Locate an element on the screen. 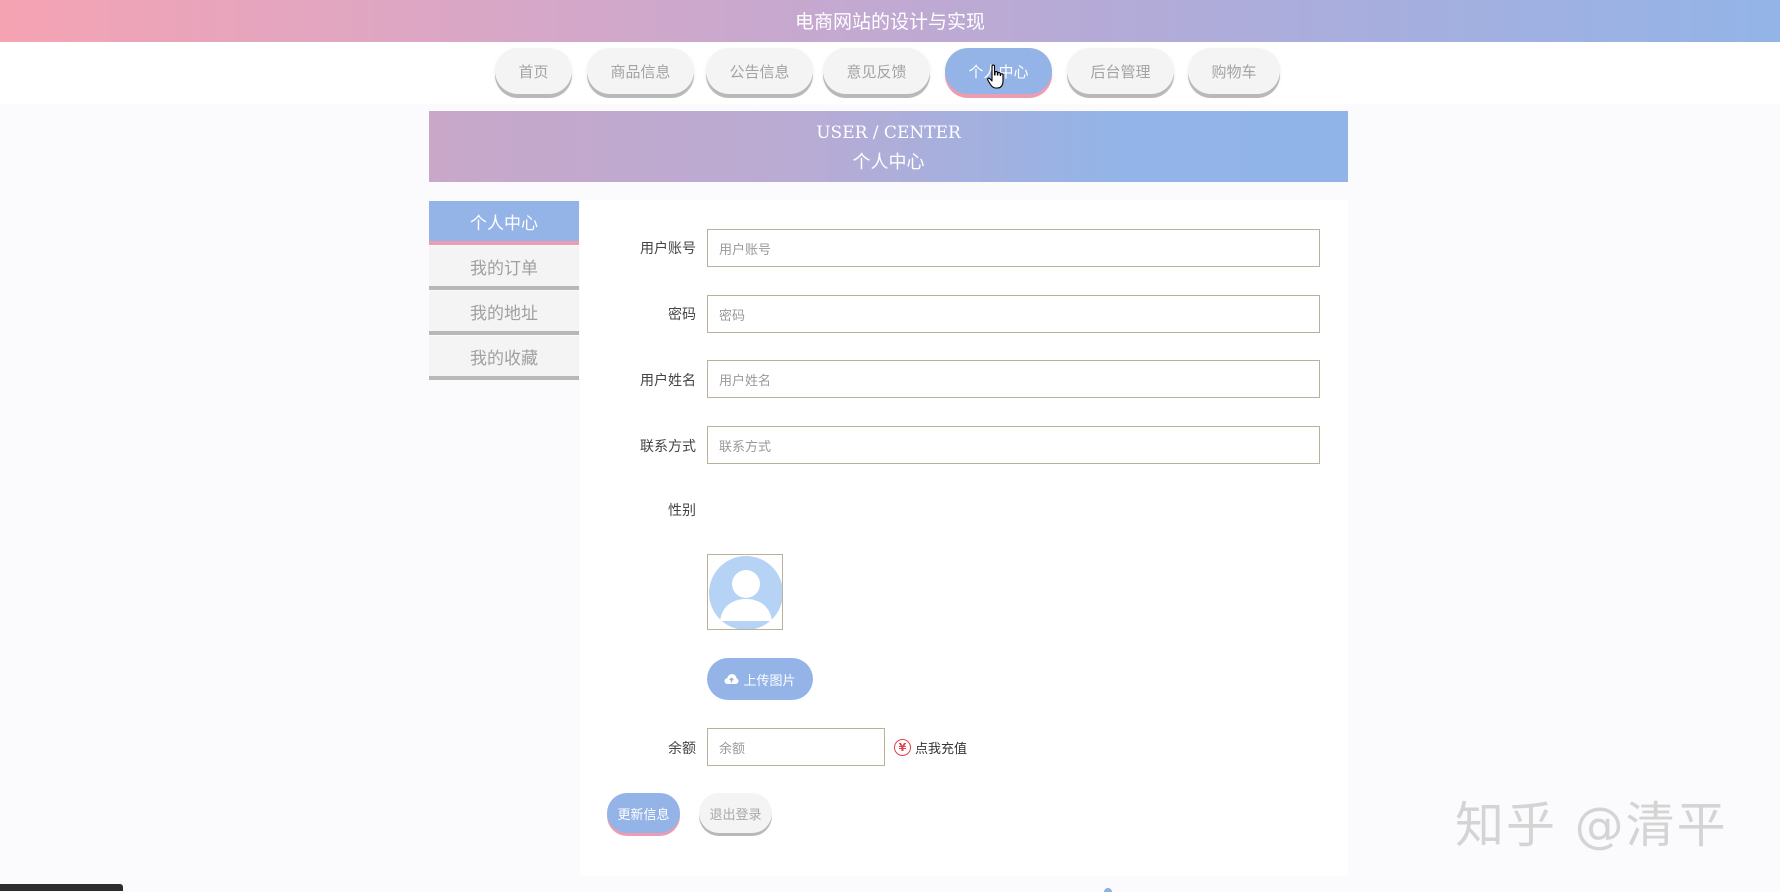 The image size is (1780, 892). top-header-bar: 电商网站的设计与实现 is located at coordinates (890, 21).